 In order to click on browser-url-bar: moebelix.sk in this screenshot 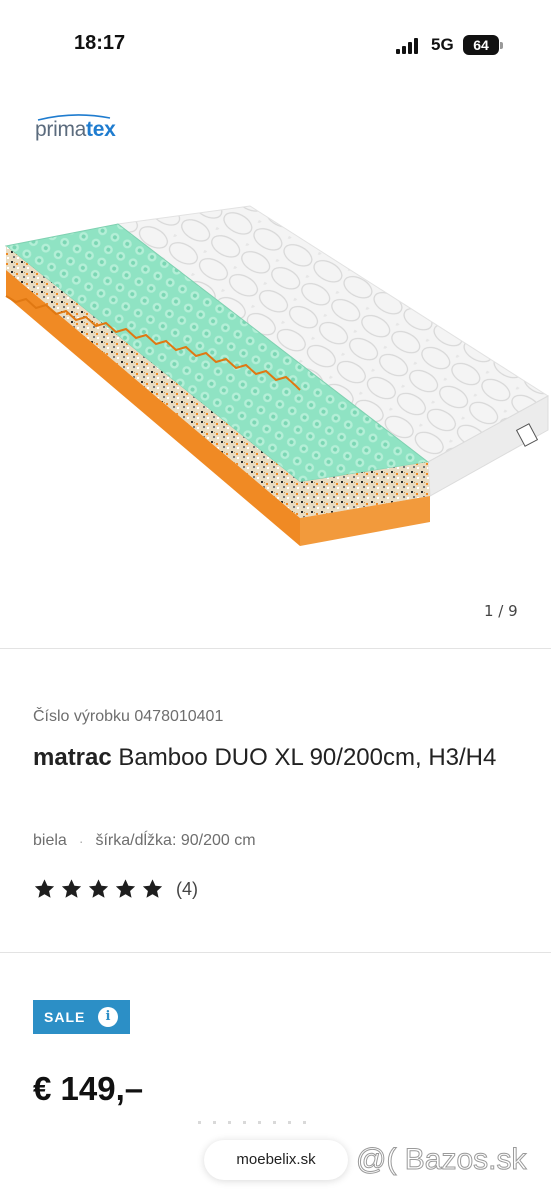, I will do `click(276, 1160)`.